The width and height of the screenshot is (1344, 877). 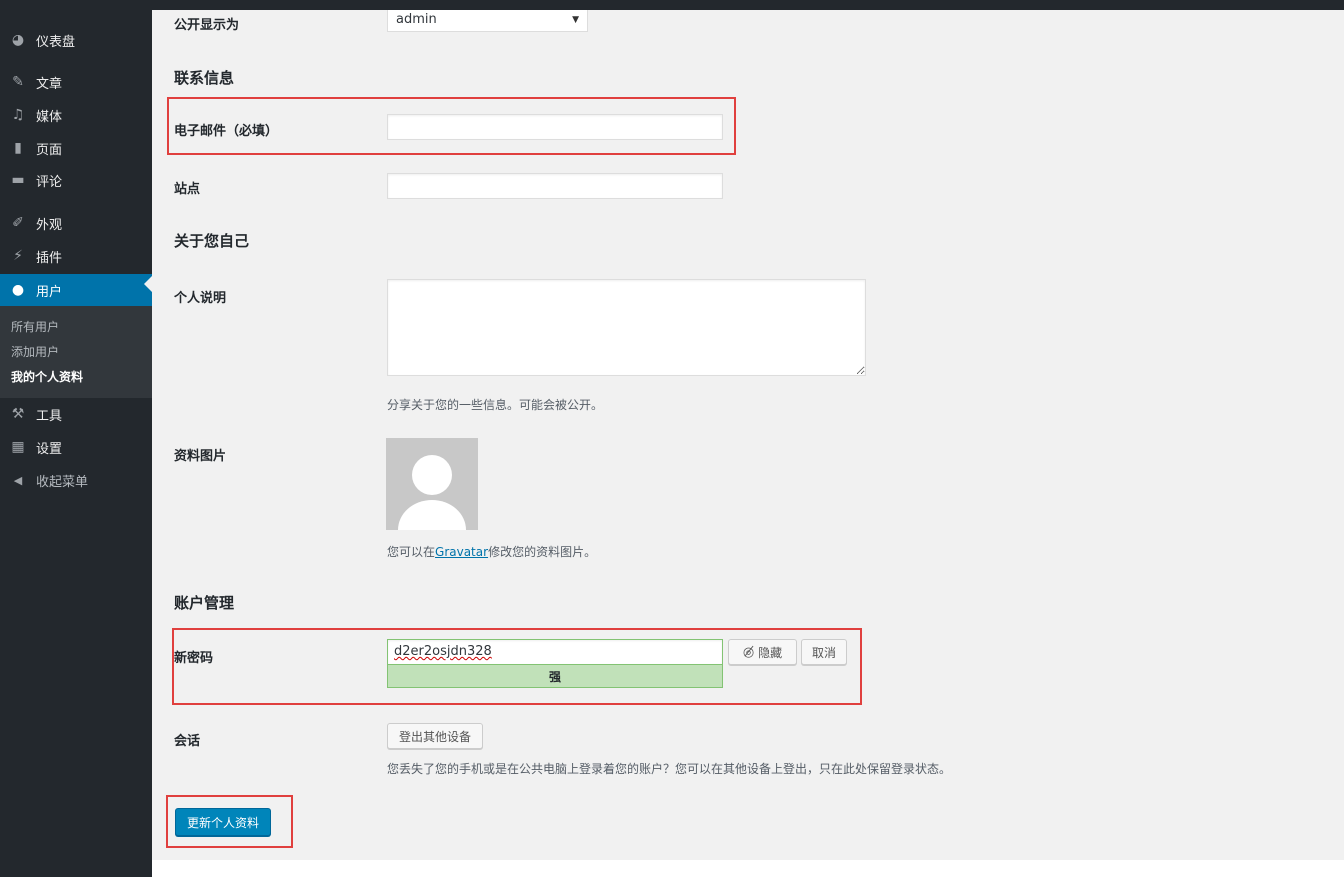 What do you see at coordinates (18, 223) in the screenshot?
I see `appearance-icon: ✐` at bounding box center [18, 223].